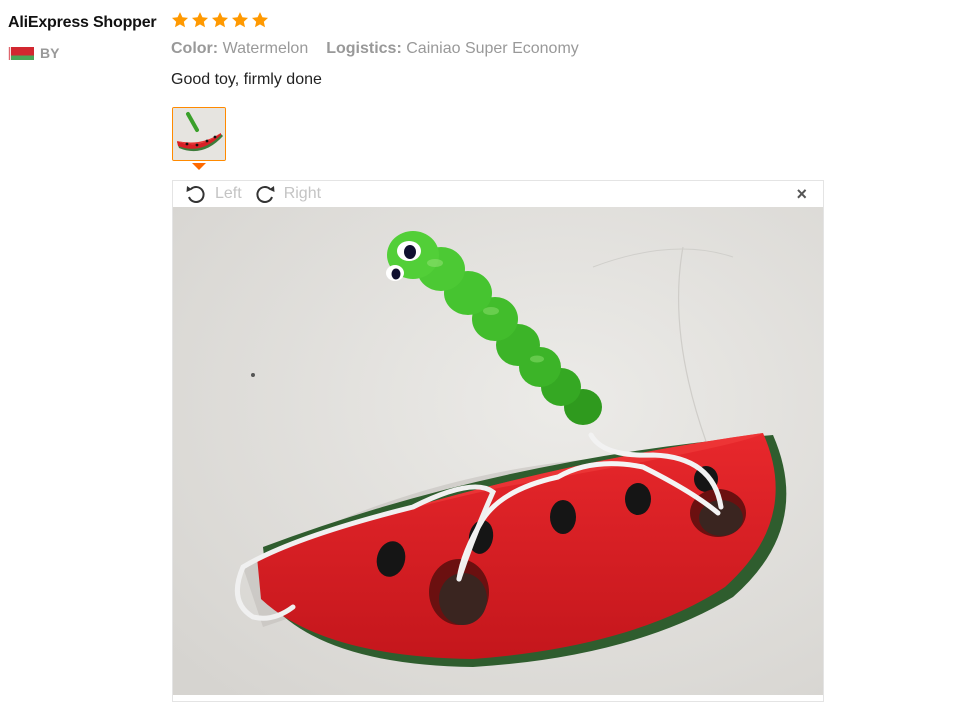  What do you see at coordinates (501, 20) in the screenshot?
I see `star-rating` at bounding box center [501, 20].